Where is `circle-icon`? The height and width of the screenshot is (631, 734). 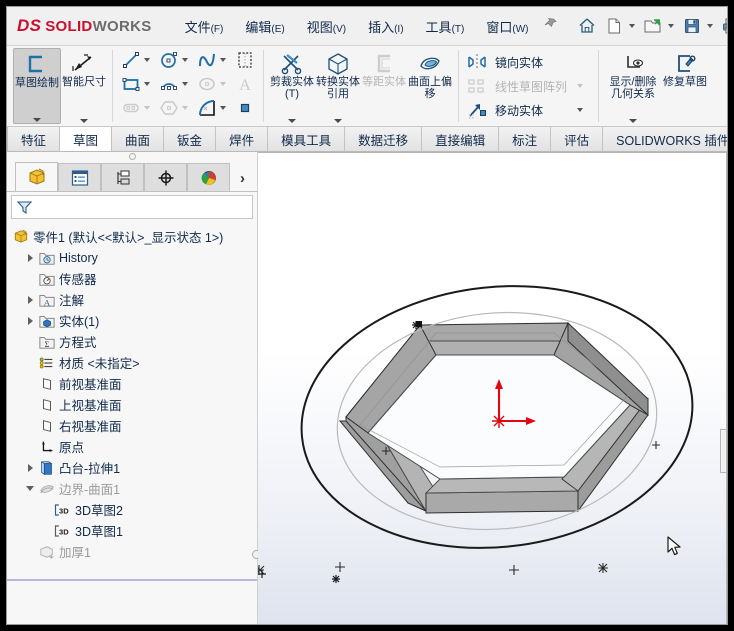
circle-icon is located at coordinates (169, 60).